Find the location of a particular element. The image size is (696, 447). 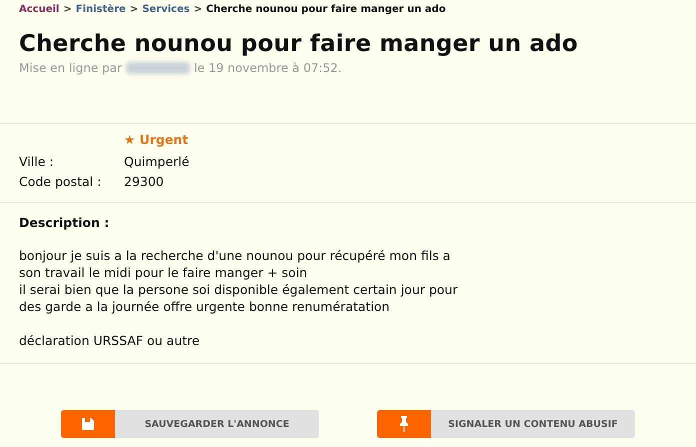

breadcrumb-current-page: Cherche nounou pour faire manger un ado is located at coordinates (326, 9).